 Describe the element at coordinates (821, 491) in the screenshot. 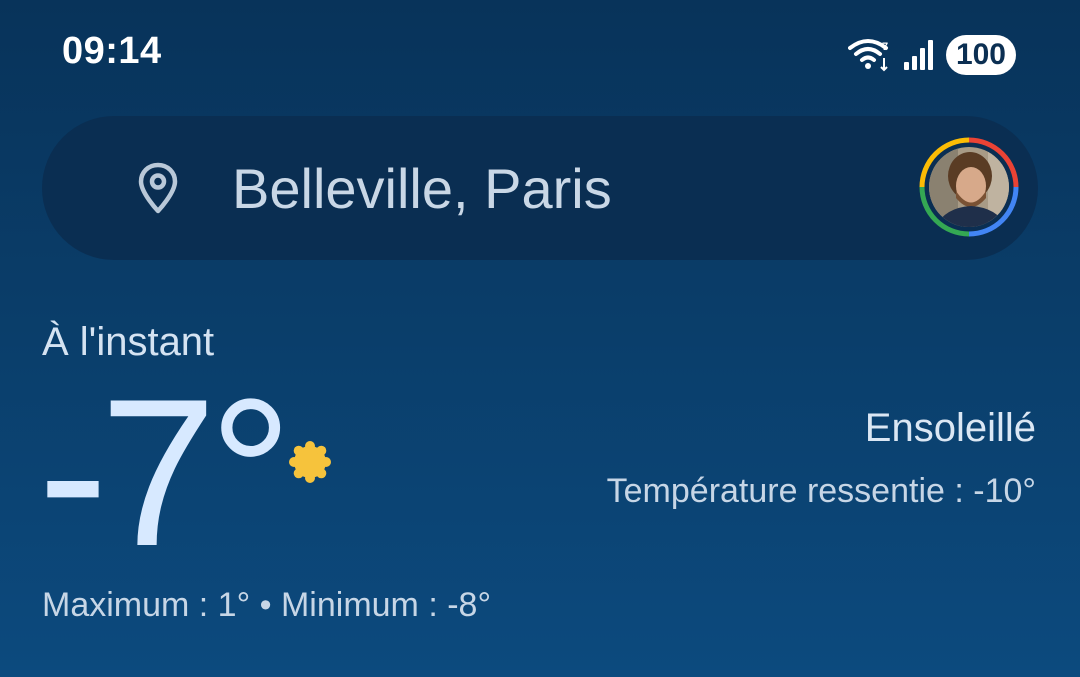

I see `feels-like-temperature: Température ressentie : -10°` at that location.